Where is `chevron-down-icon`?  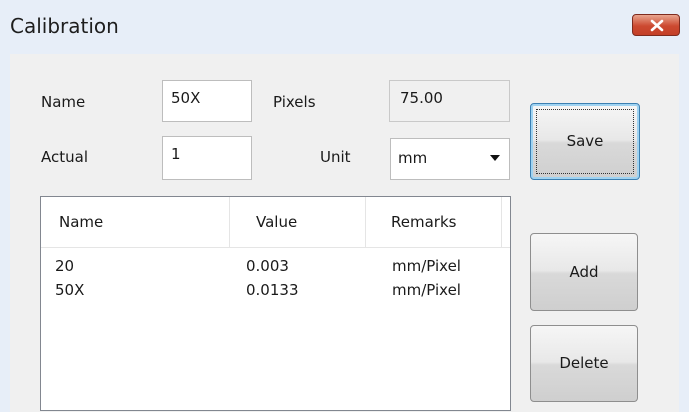
chevron-down-icon is located at coordinates (495, 158).